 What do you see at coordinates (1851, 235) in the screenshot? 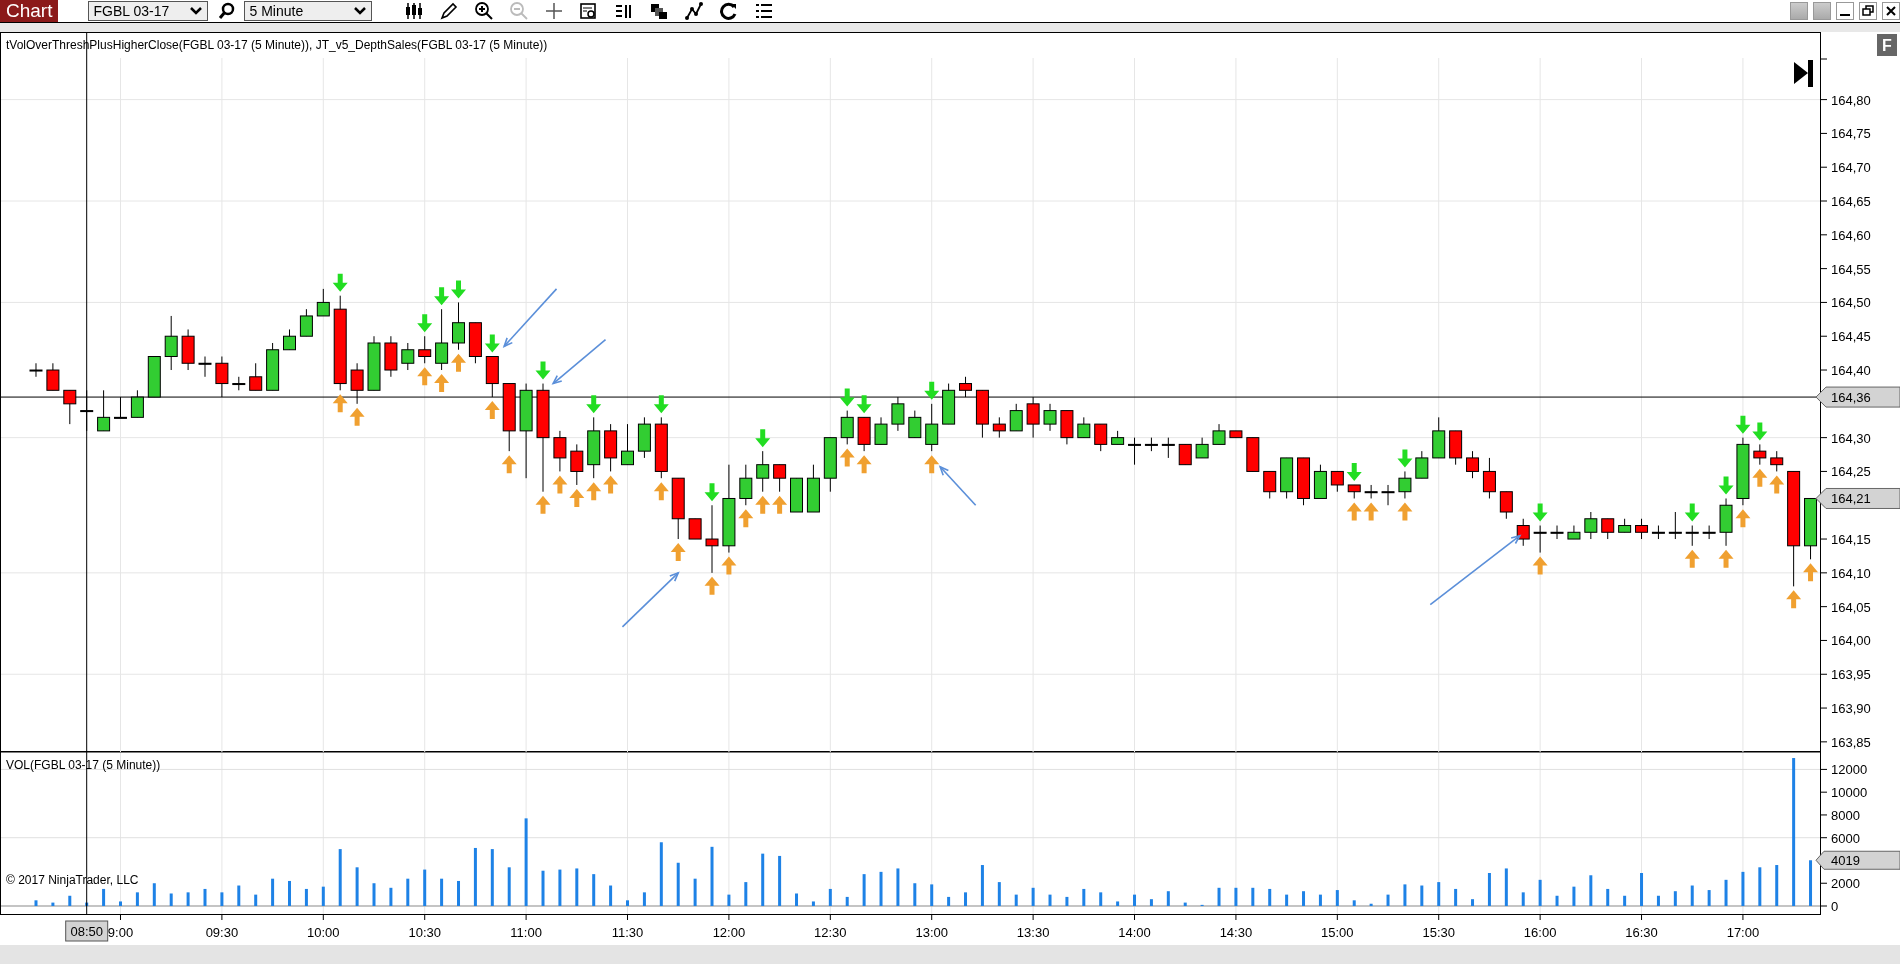
I see `price-label: 164,60` at bounding box center [1851, 235].